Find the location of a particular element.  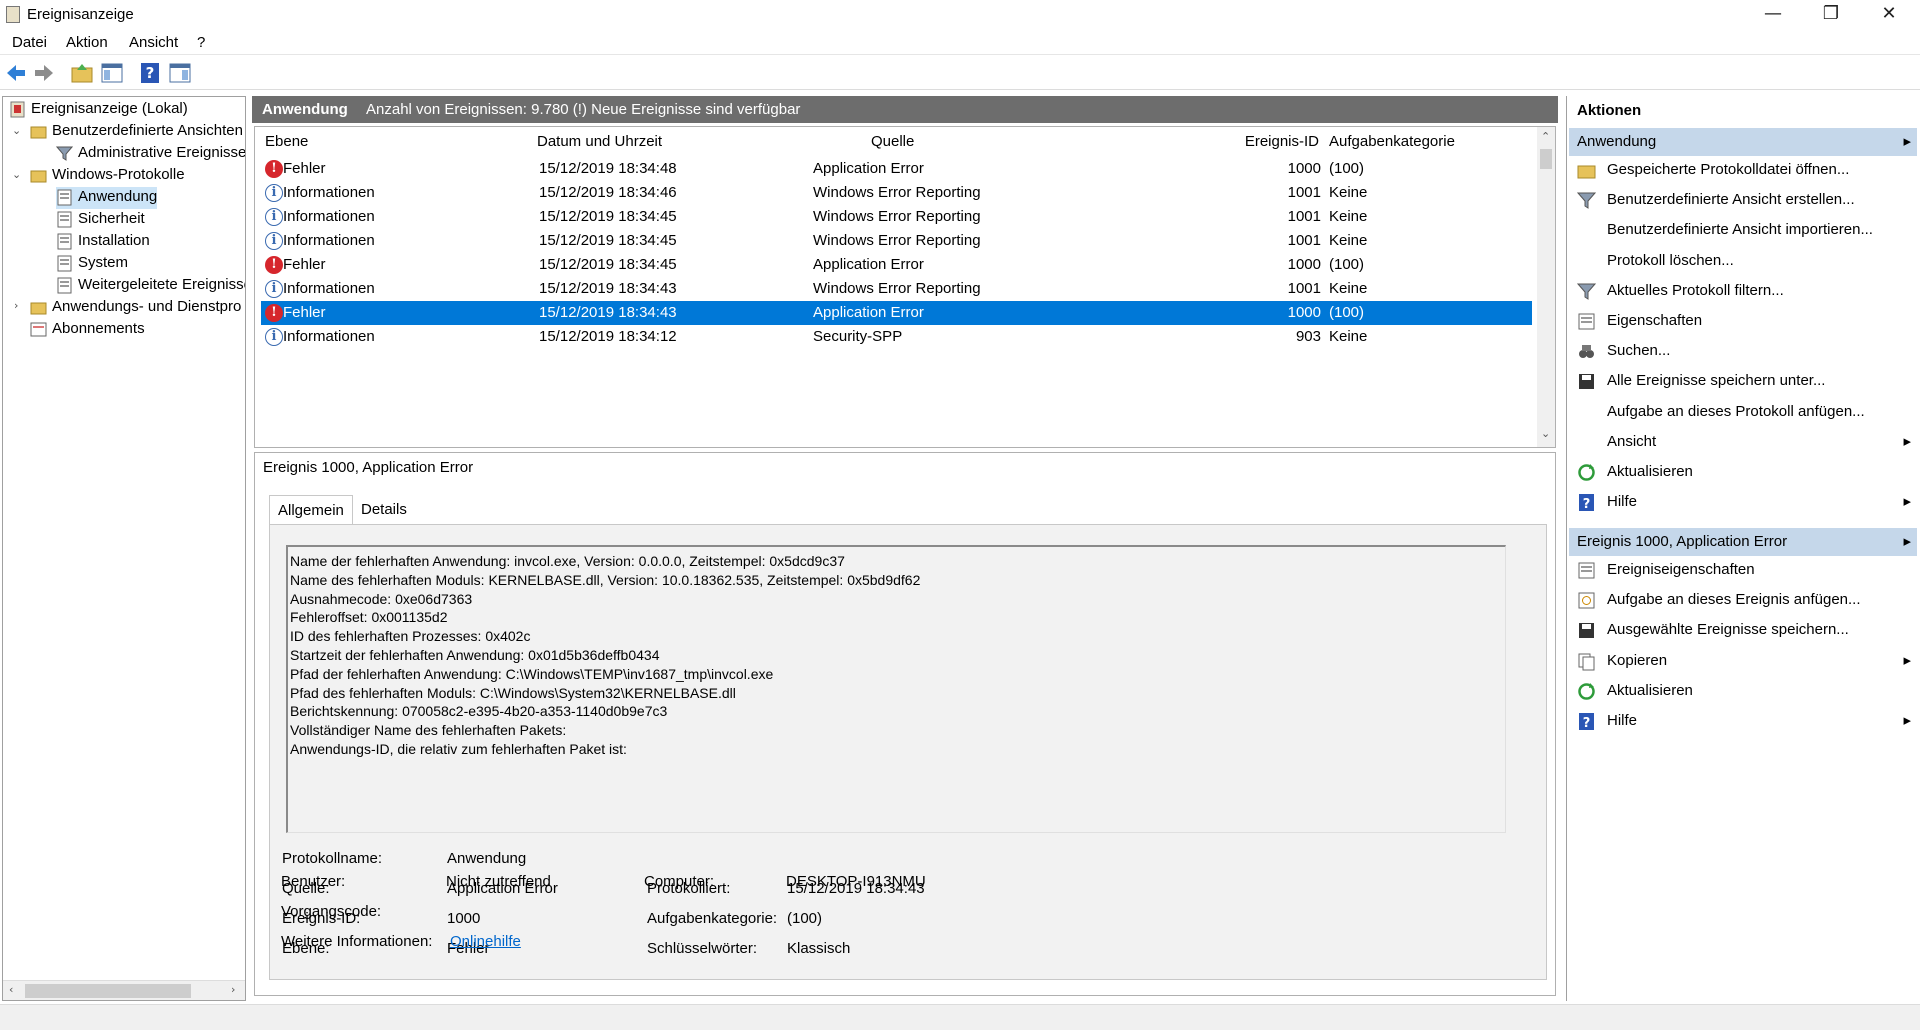

folder-icon is located at coordinates (38, 132).